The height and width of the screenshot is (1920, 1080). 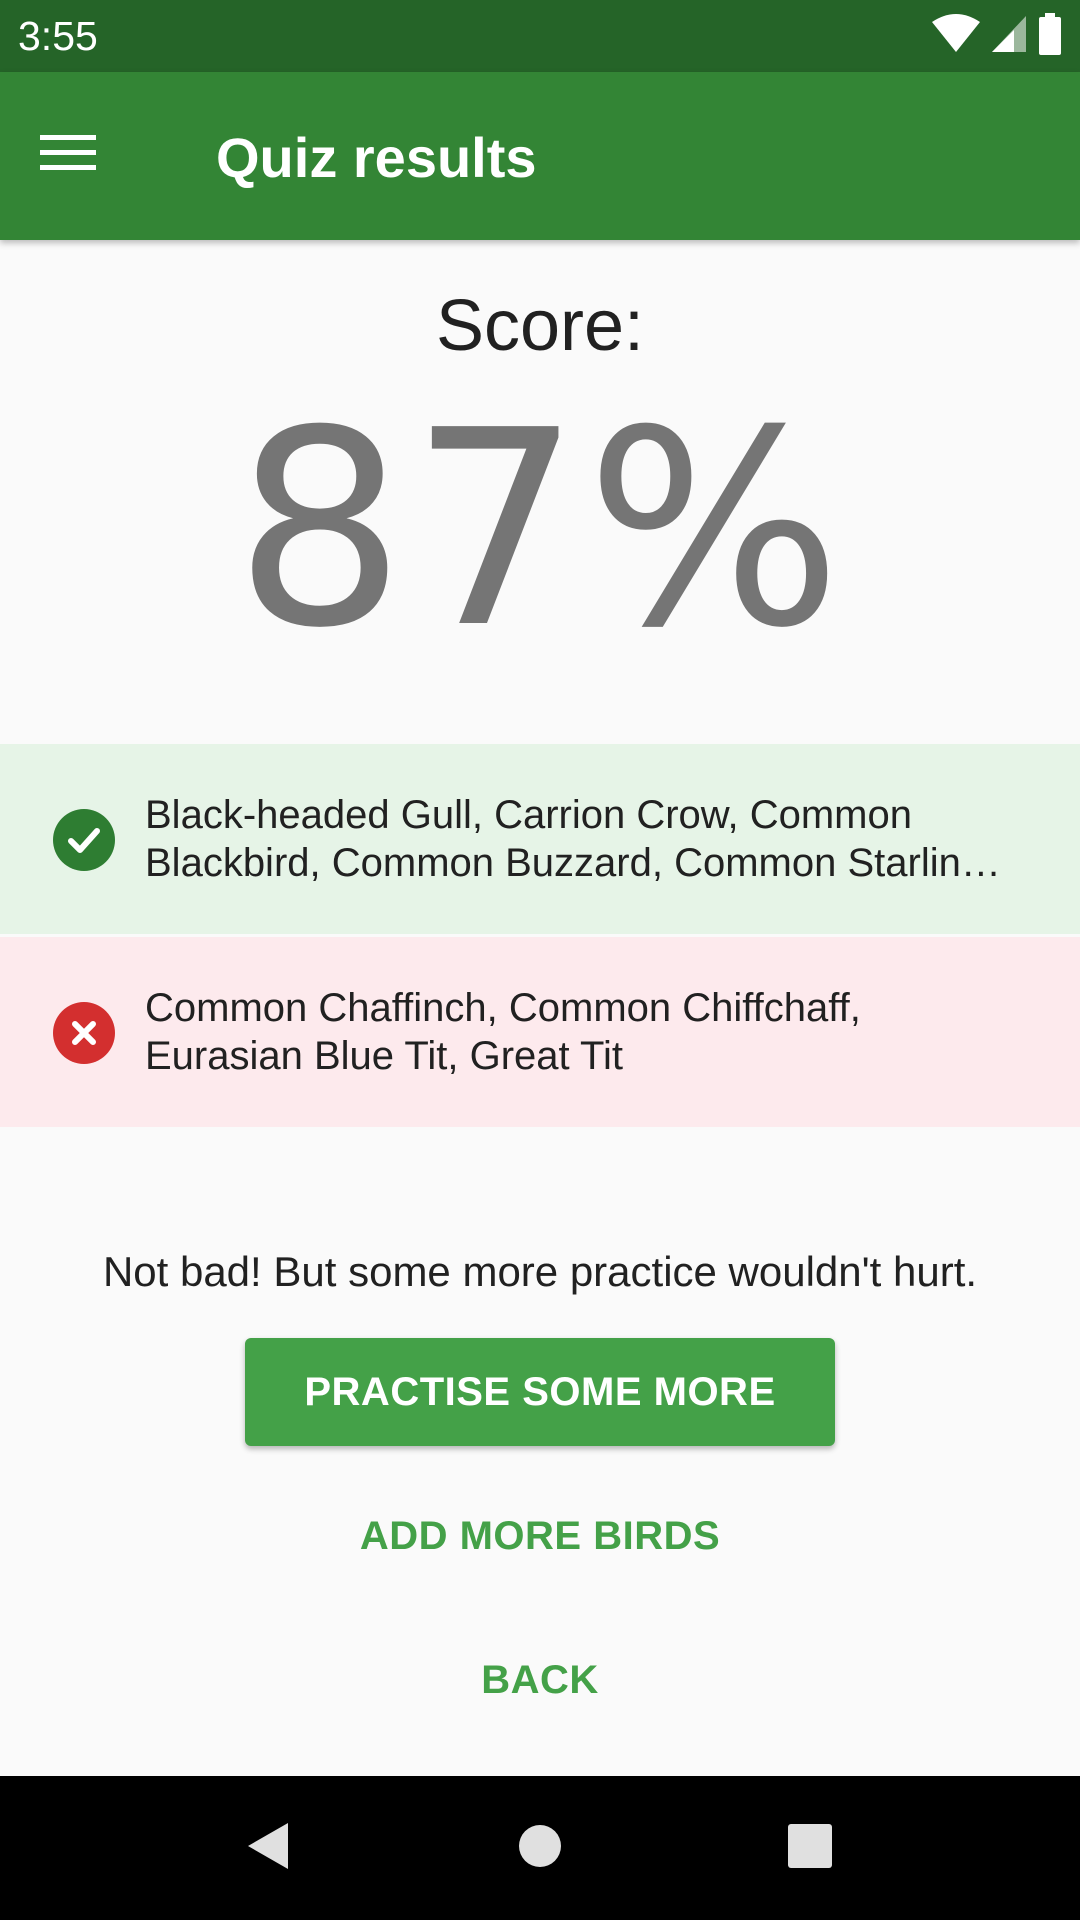 I want to click on navigation-bar, so click(x=540, y=1848).